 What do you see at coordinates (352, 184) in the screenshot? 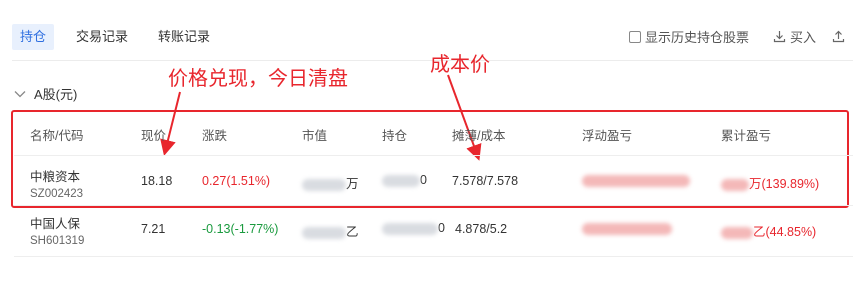
I see `market-value-suffix: 万` at bounding box center [352, 184].